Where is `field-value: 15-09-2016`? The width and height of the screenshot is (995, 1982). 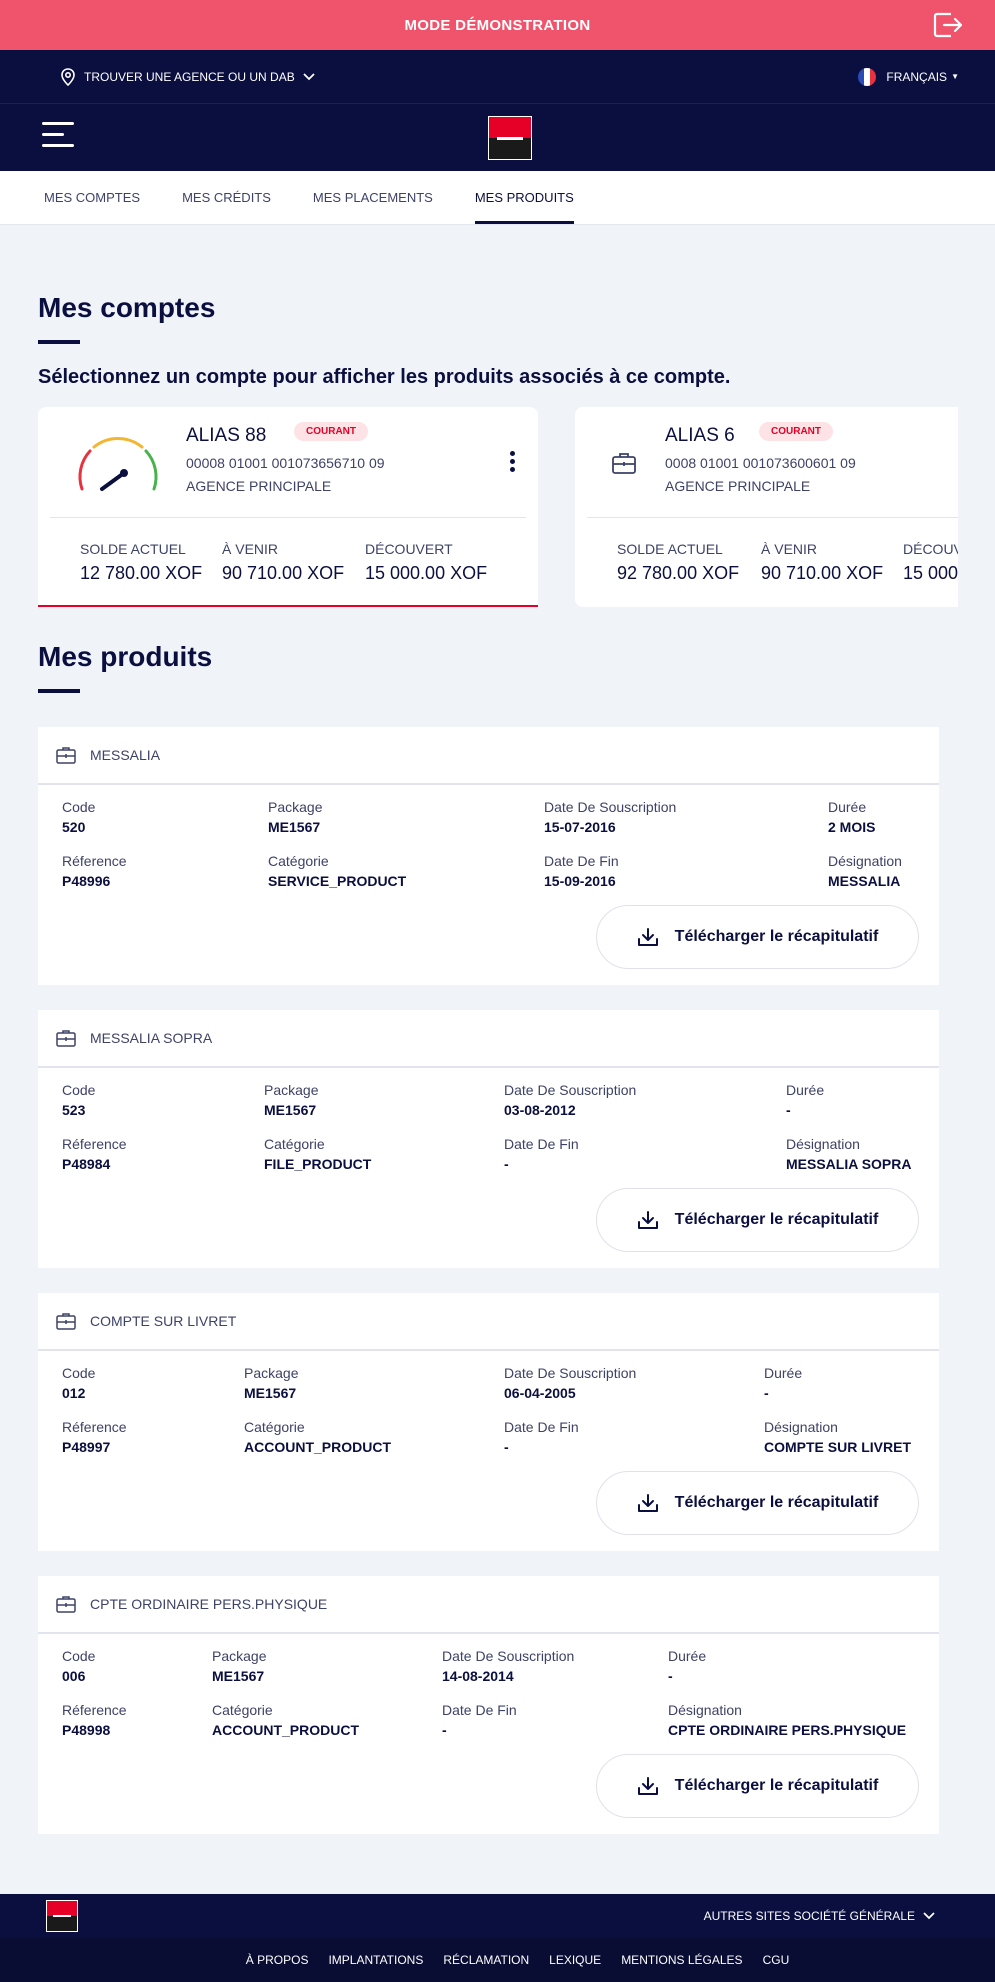 field-value: 15-09-2016 is located at coordinates (580, 881).